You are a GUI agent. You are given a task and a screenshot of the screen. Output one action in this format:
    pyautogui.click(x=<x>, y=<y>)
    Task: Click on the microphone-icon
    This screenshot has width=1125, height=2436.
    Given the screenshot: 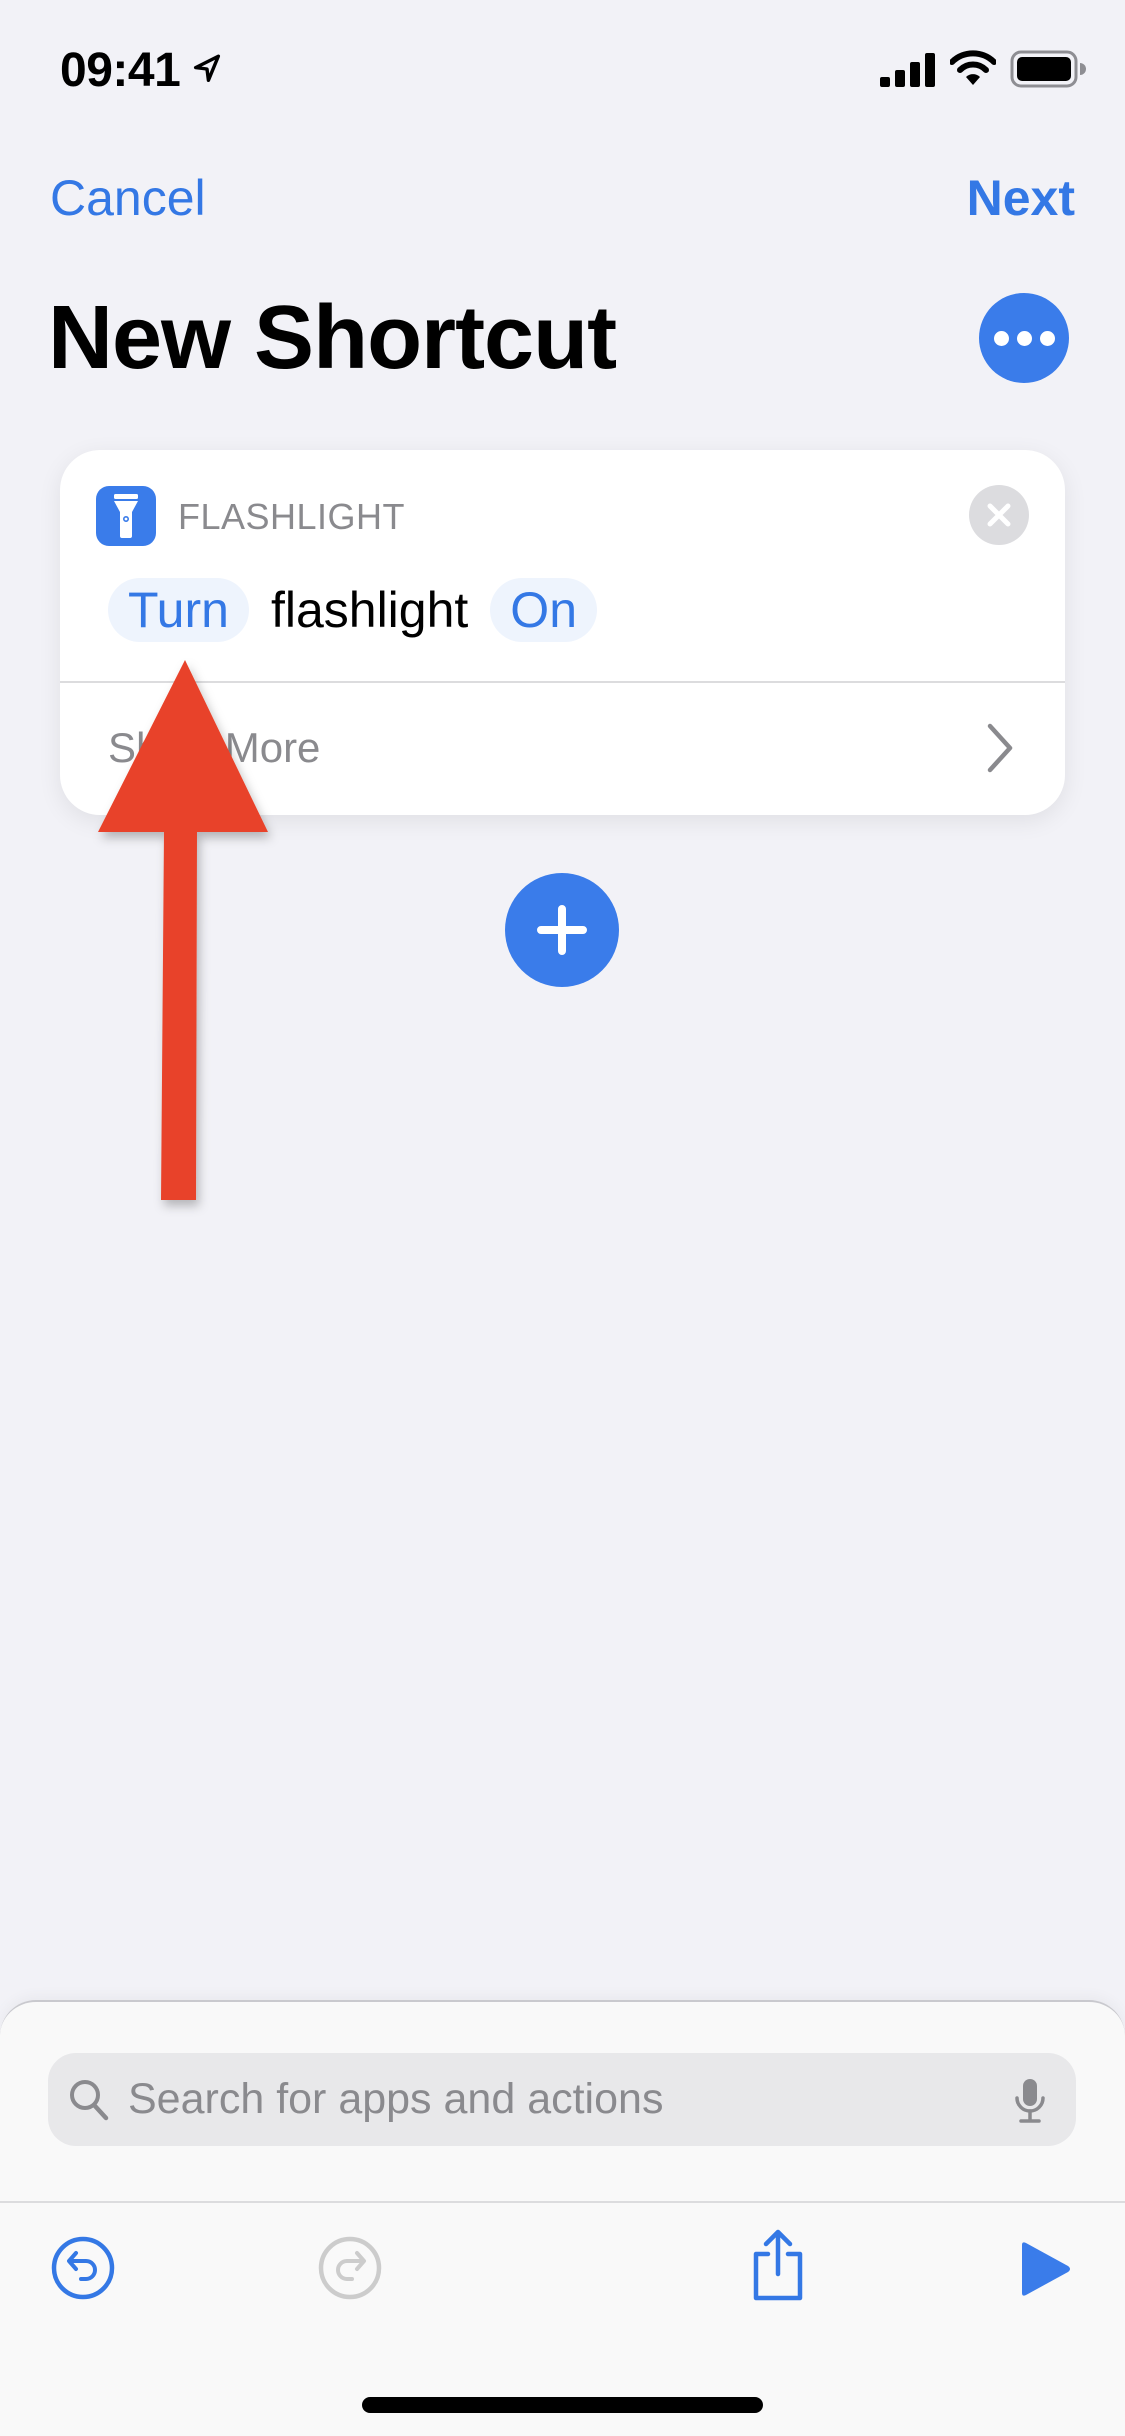 What is the action you would take?
    pyautogui.click(x=1030, y=2101)
    